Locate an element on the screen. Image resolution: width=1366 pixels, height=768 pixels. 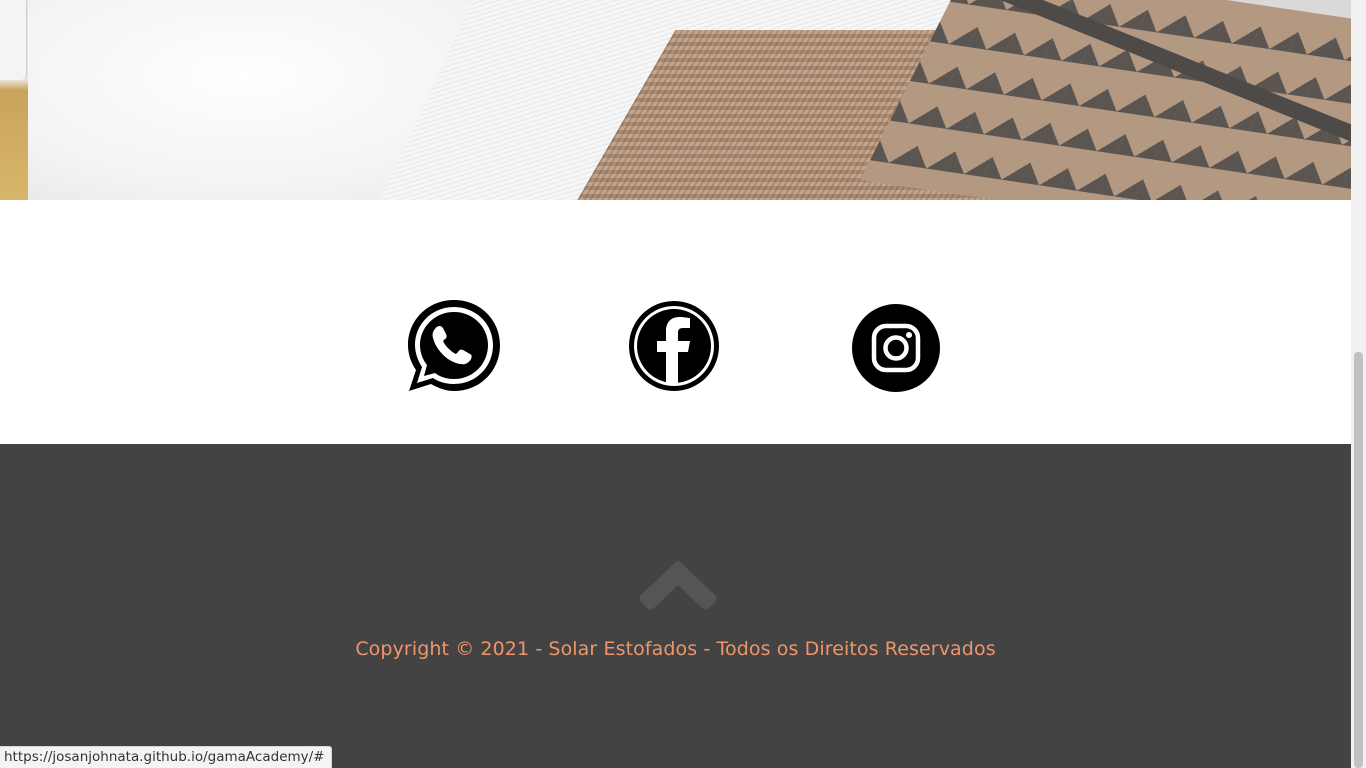
hero-bed-frame is located at coordinates (14, 100).